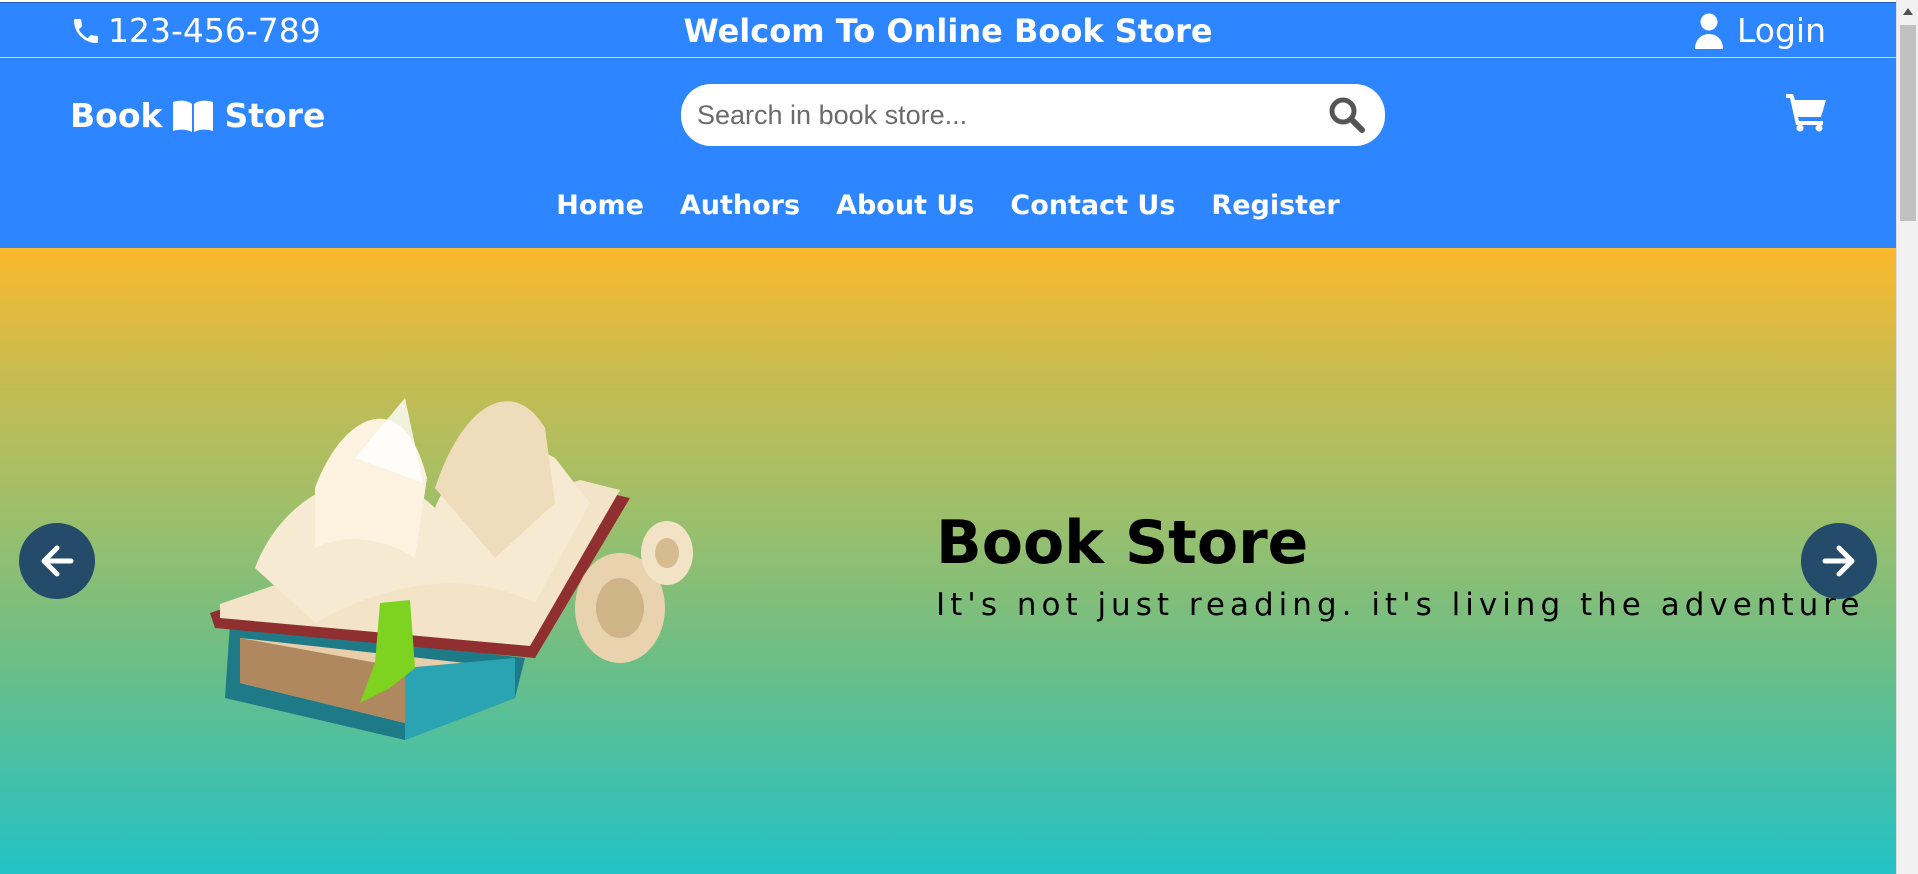  I want to click on nav-about-us: About Us, so click(905, 205).